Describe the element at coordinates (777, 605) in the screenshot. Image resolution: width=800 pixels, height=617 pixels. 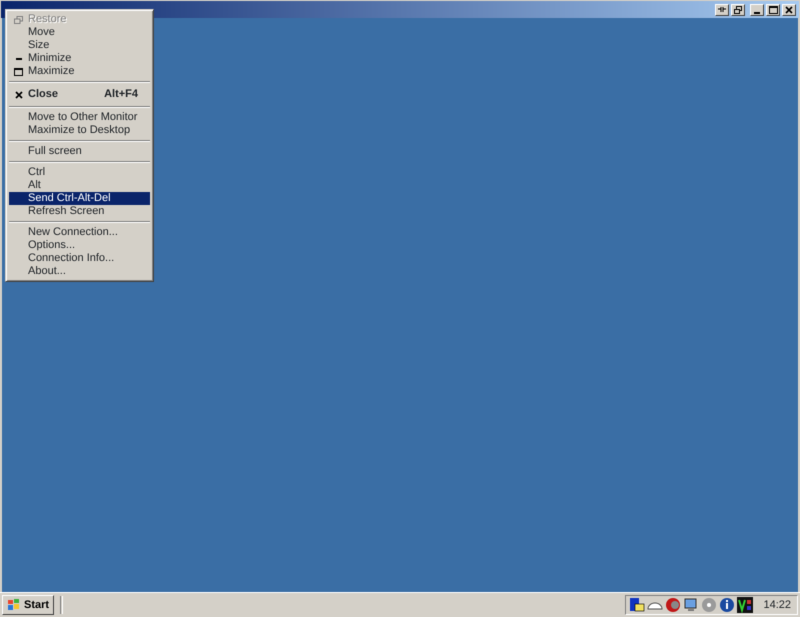
I see `clock: 14:22` at that location.